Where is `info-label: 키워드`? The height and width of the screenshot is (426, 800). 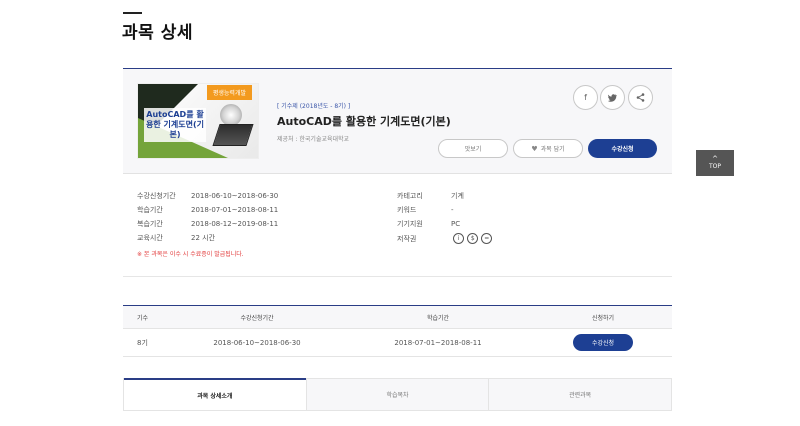
info-label: 키워드 is located at coordinates (407, 210).